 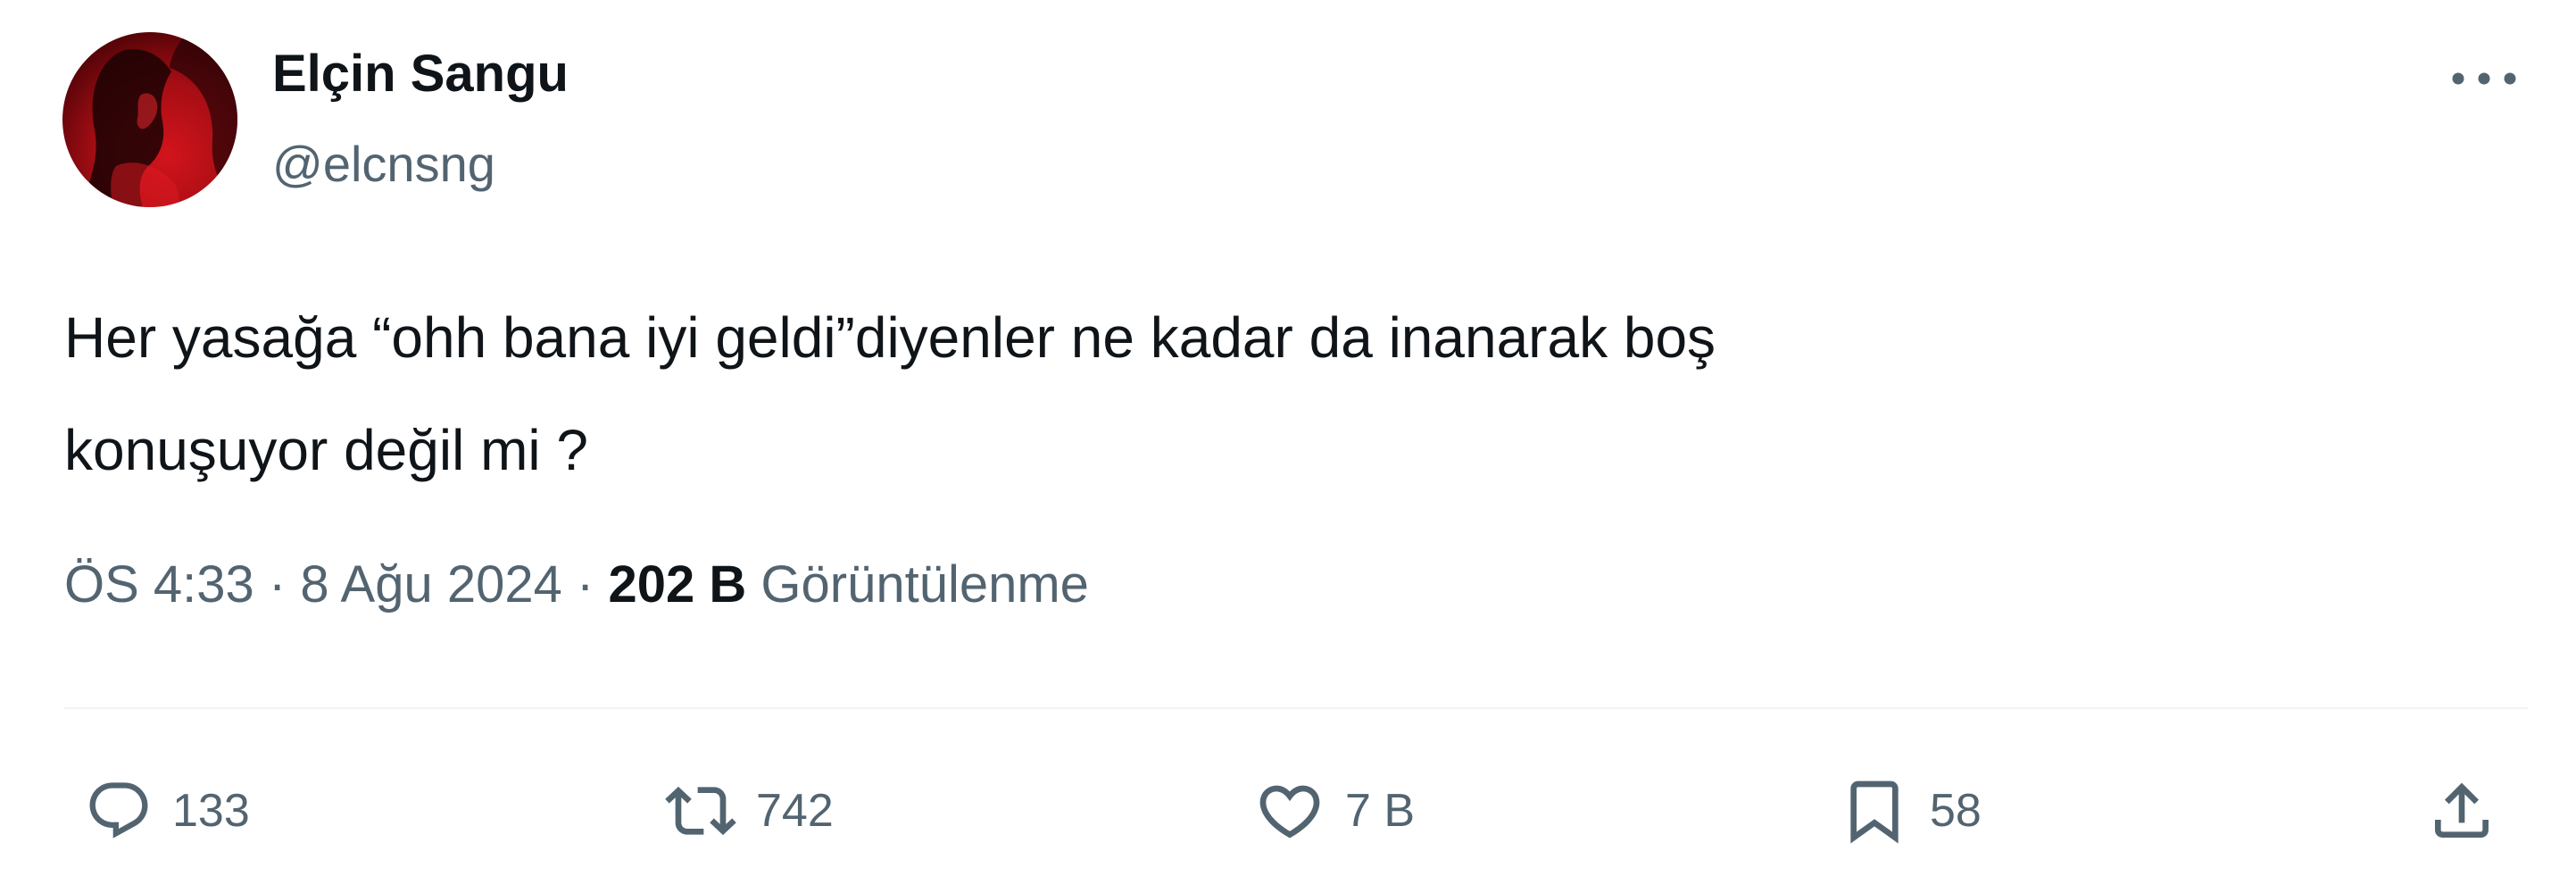 I want to click on views-label: Görüntülenme, so click(x=924, y=584).